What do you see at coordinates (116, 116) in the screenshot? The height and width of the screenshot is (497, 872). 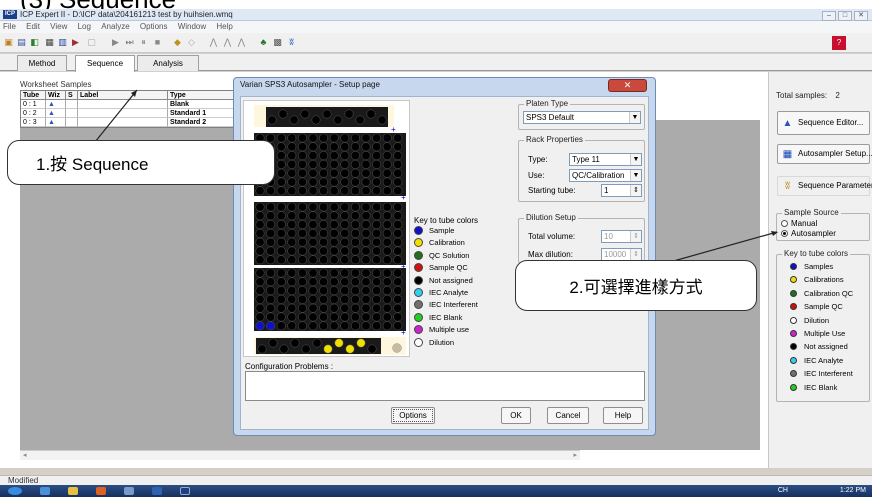 I see `callout-one-arrow` at bounding box center [116, 116].